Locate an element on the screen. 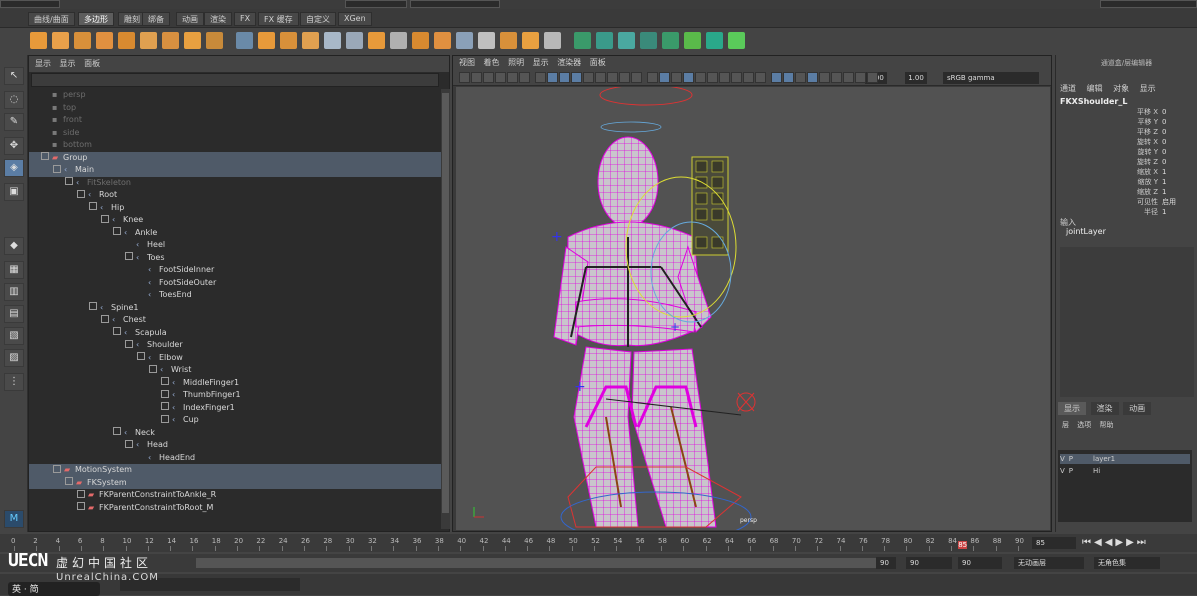  outliner-row: ‹ Chest is located at coordinates (235, 320).